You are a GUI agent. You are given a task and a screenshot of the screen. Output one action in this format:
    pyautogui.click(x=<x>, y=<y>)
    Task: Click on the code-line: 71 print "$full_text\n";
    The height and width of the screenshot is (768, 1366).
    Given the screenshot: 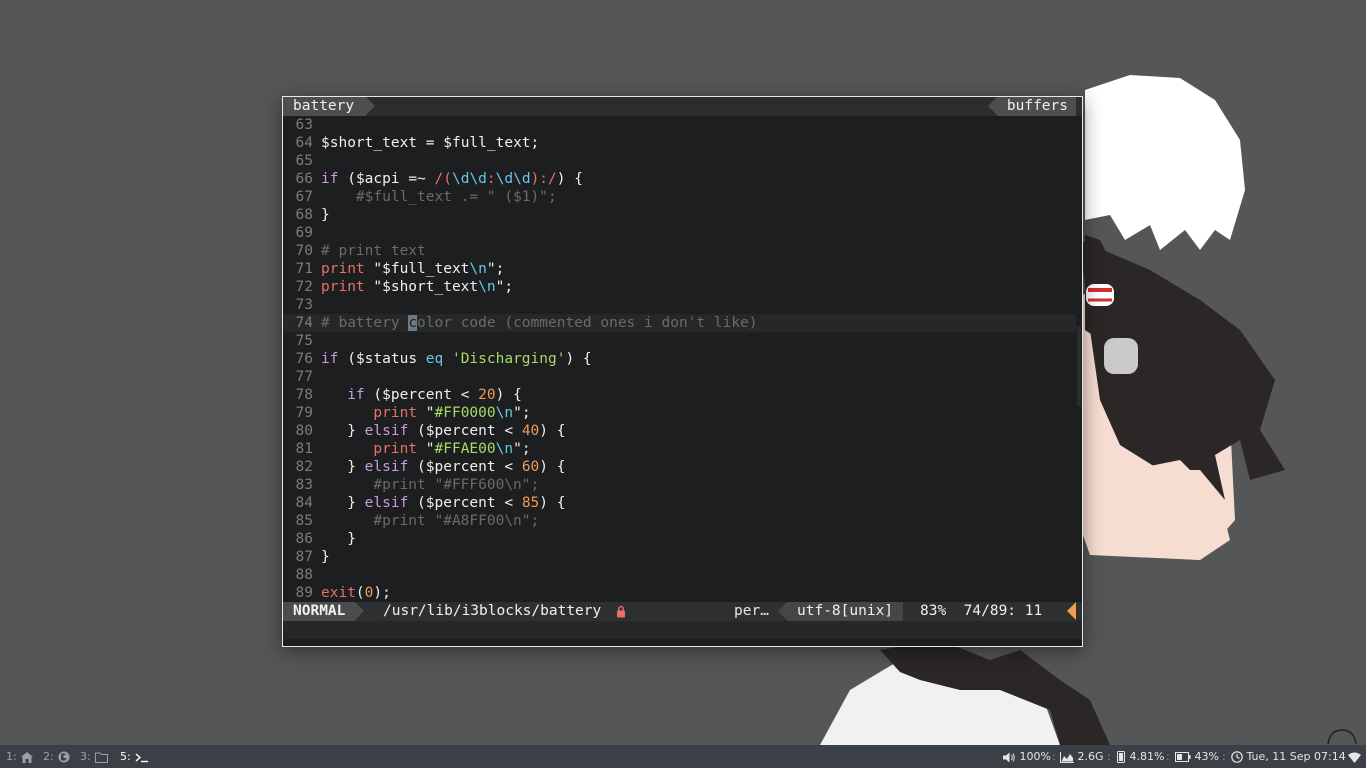 What is the action you would take?
    pyautogui.click(x=682, y=269)
    